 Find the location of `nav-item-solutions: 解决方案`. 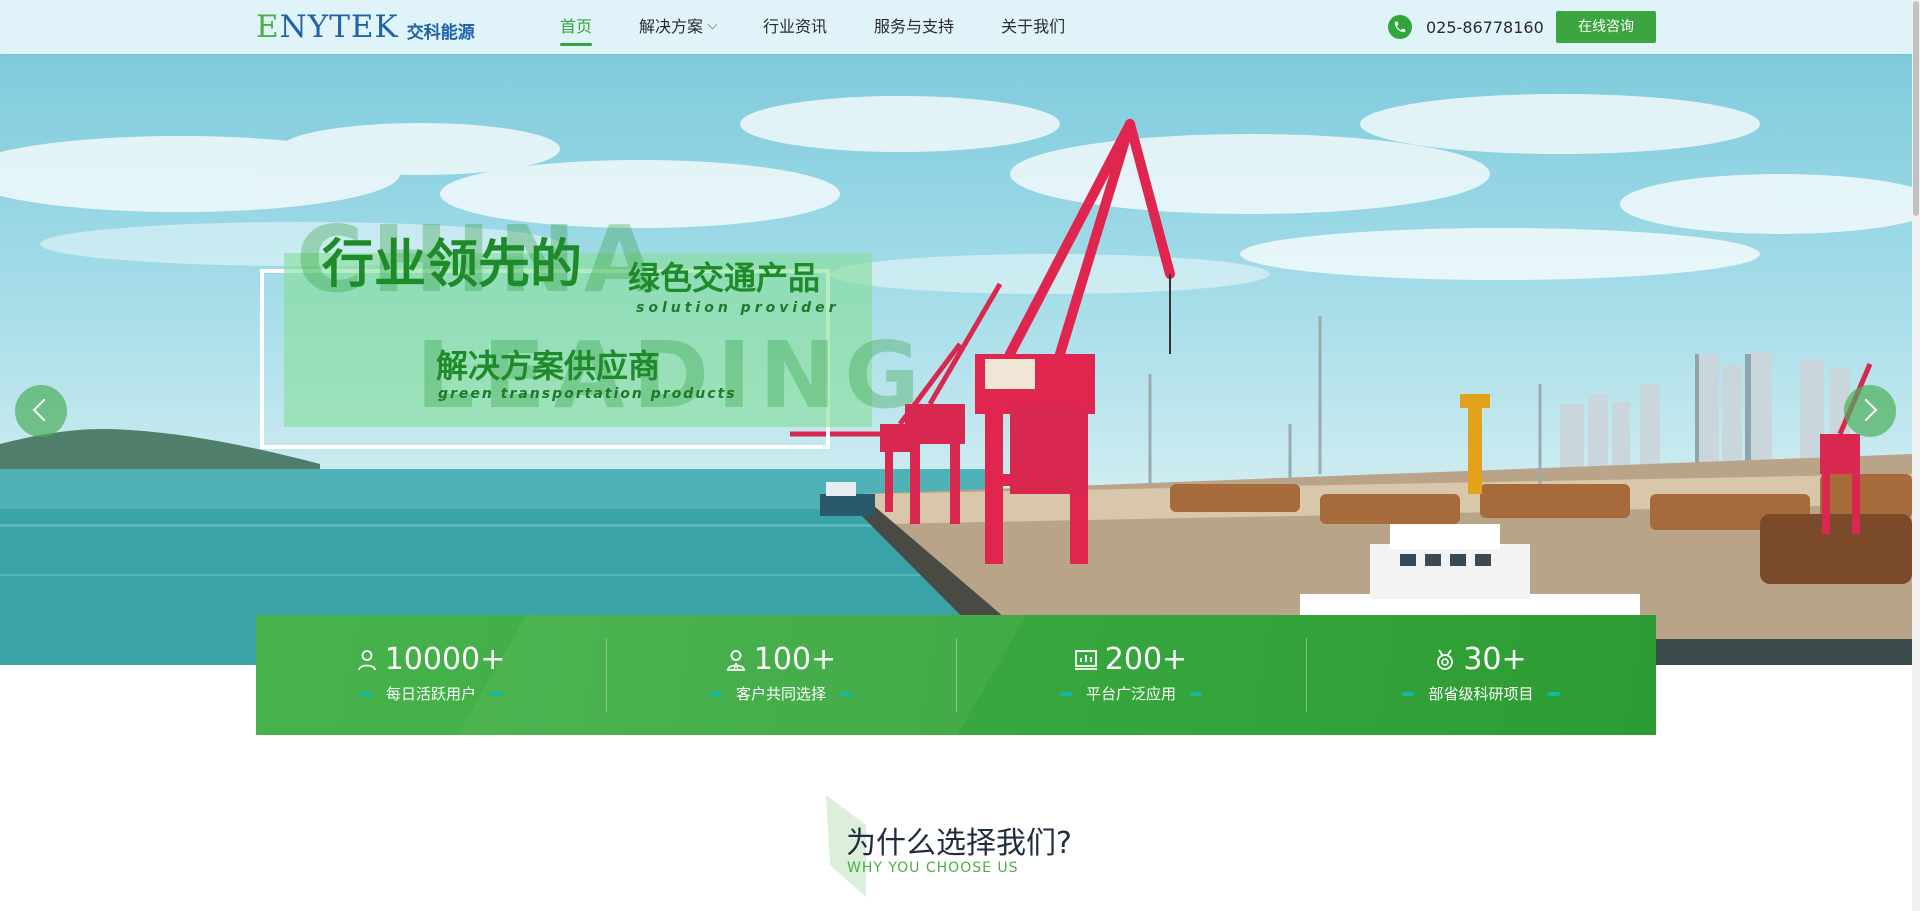

nav-item-solutions: 解决方案 is located at coordinates (678, 27).